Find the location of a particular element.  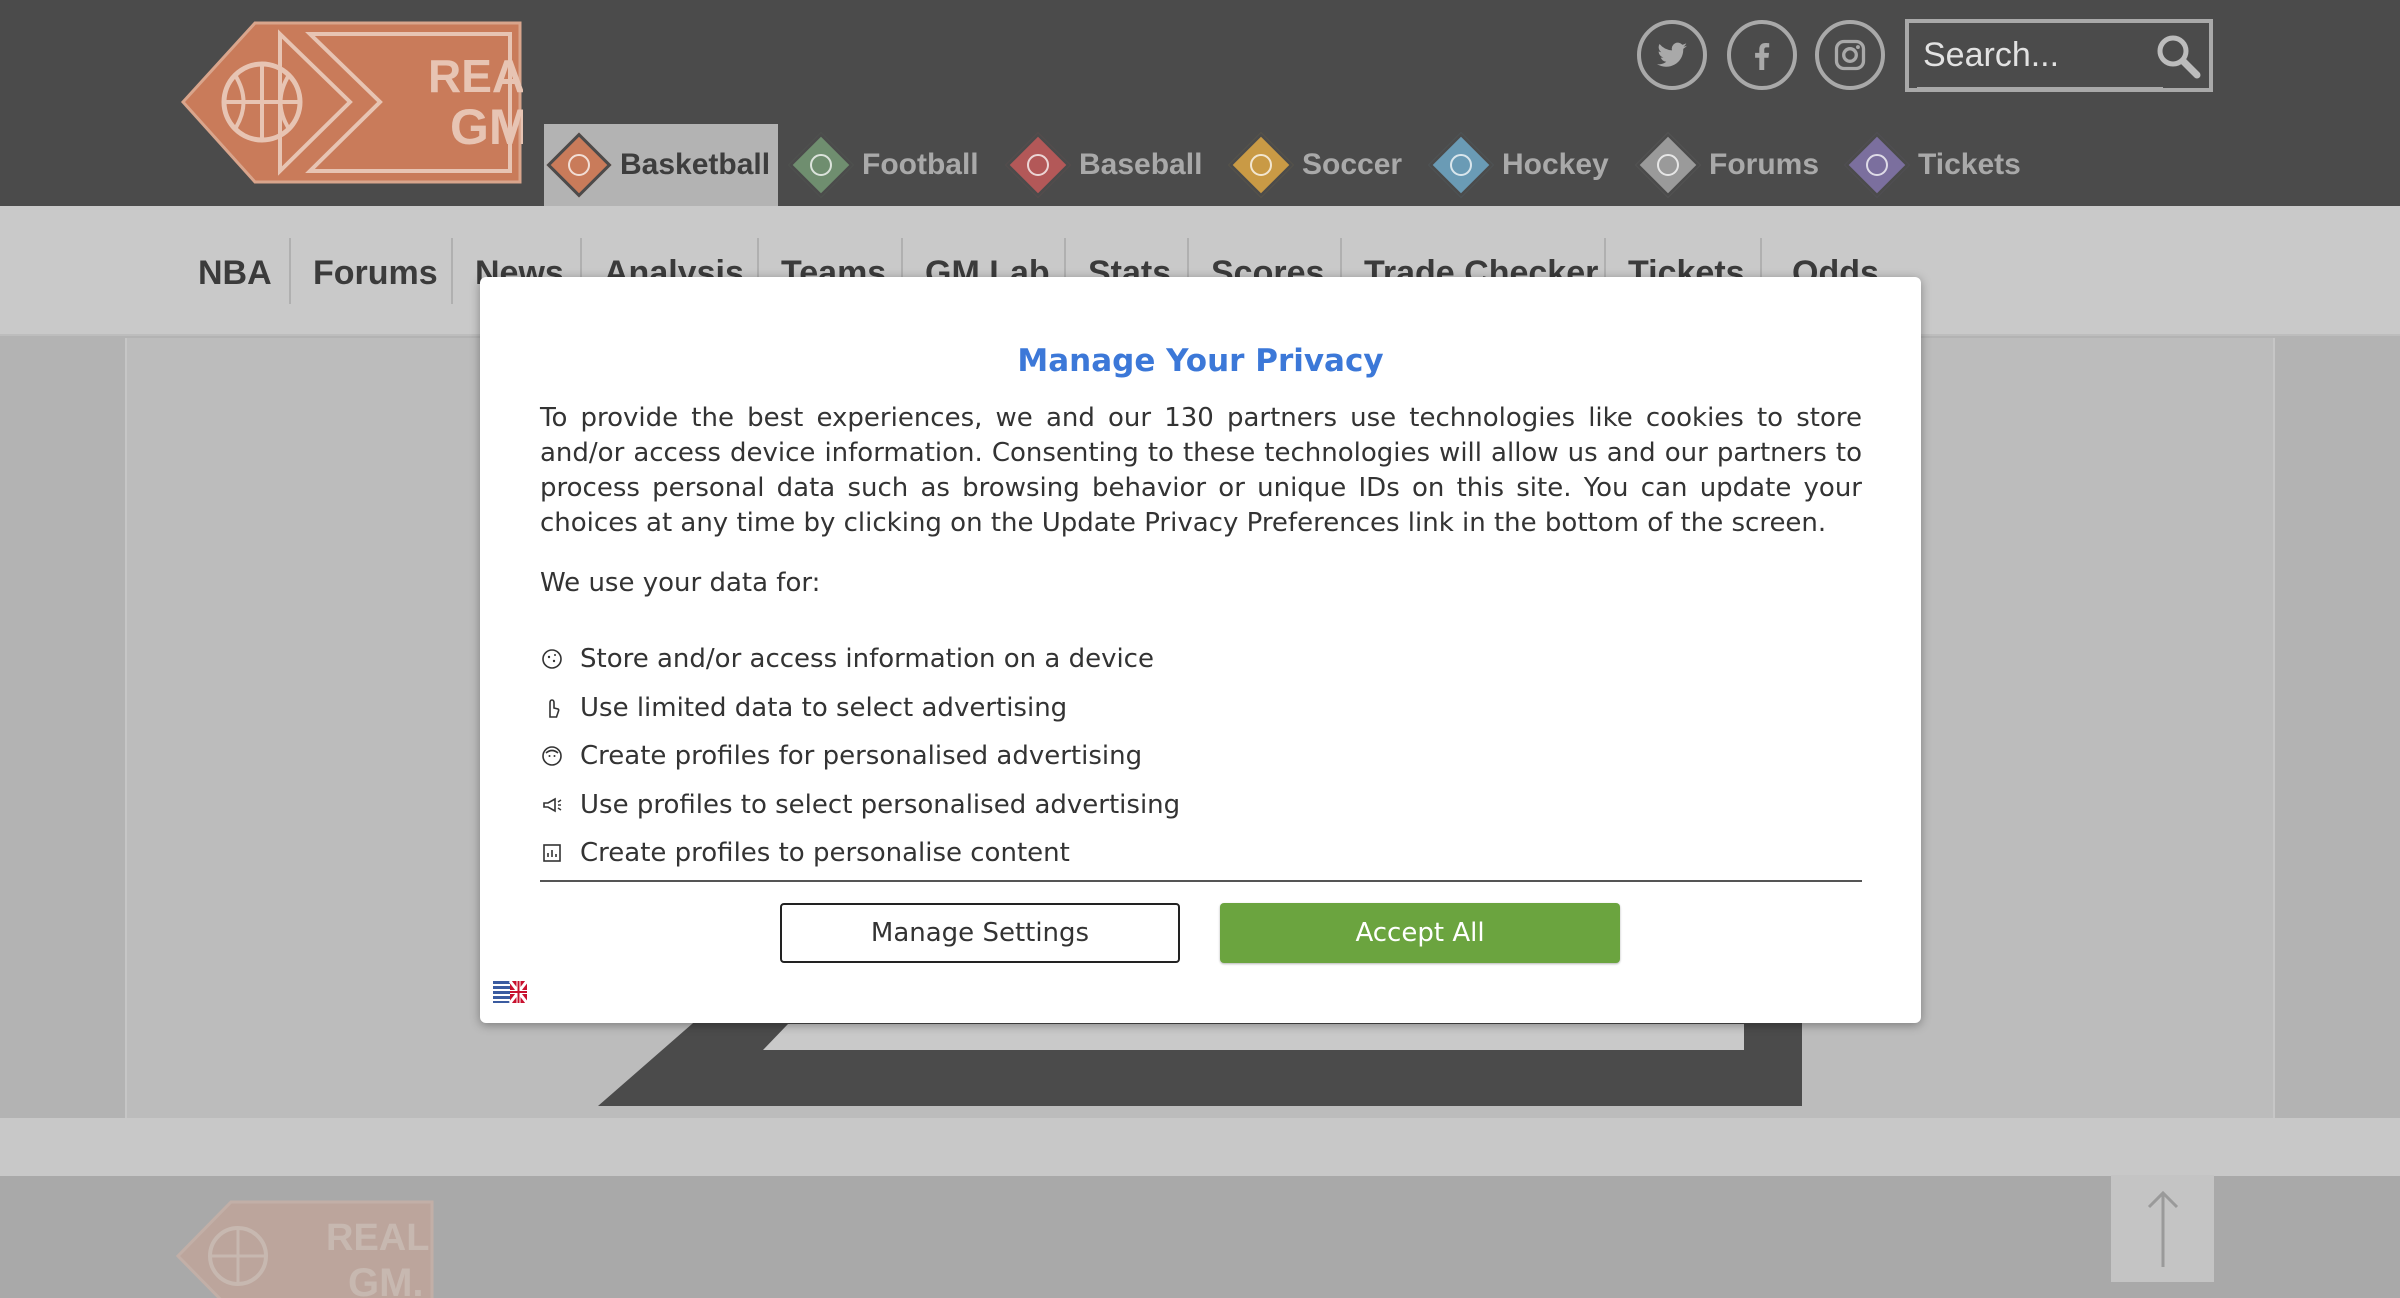

subnav-nba: NBA is located at coordinates (235, 273).